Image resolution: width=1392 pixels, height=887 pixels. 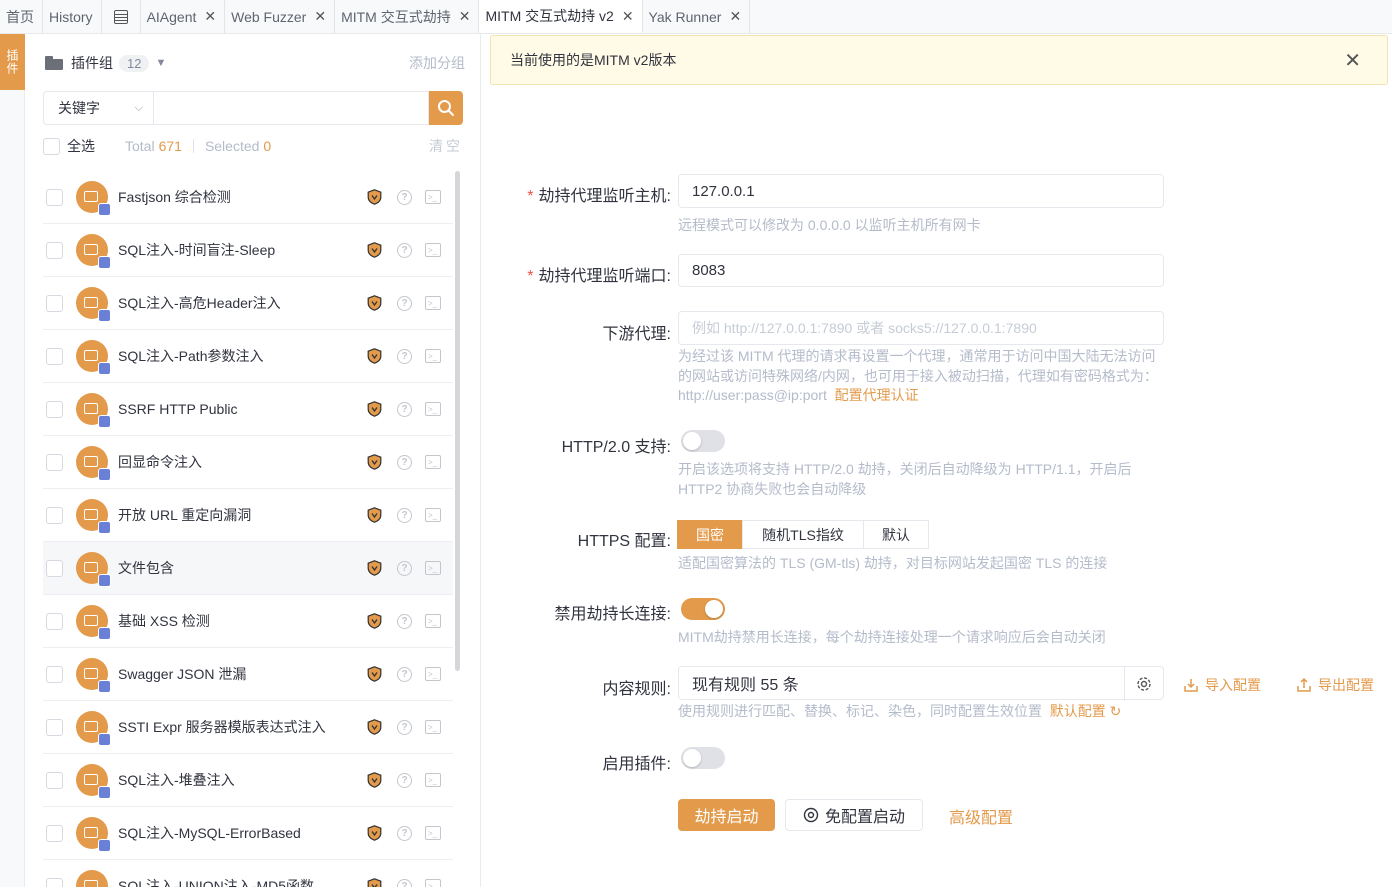 I want to click on proxy-auth-link: 配置代理认证, so click(x=877, y=395).